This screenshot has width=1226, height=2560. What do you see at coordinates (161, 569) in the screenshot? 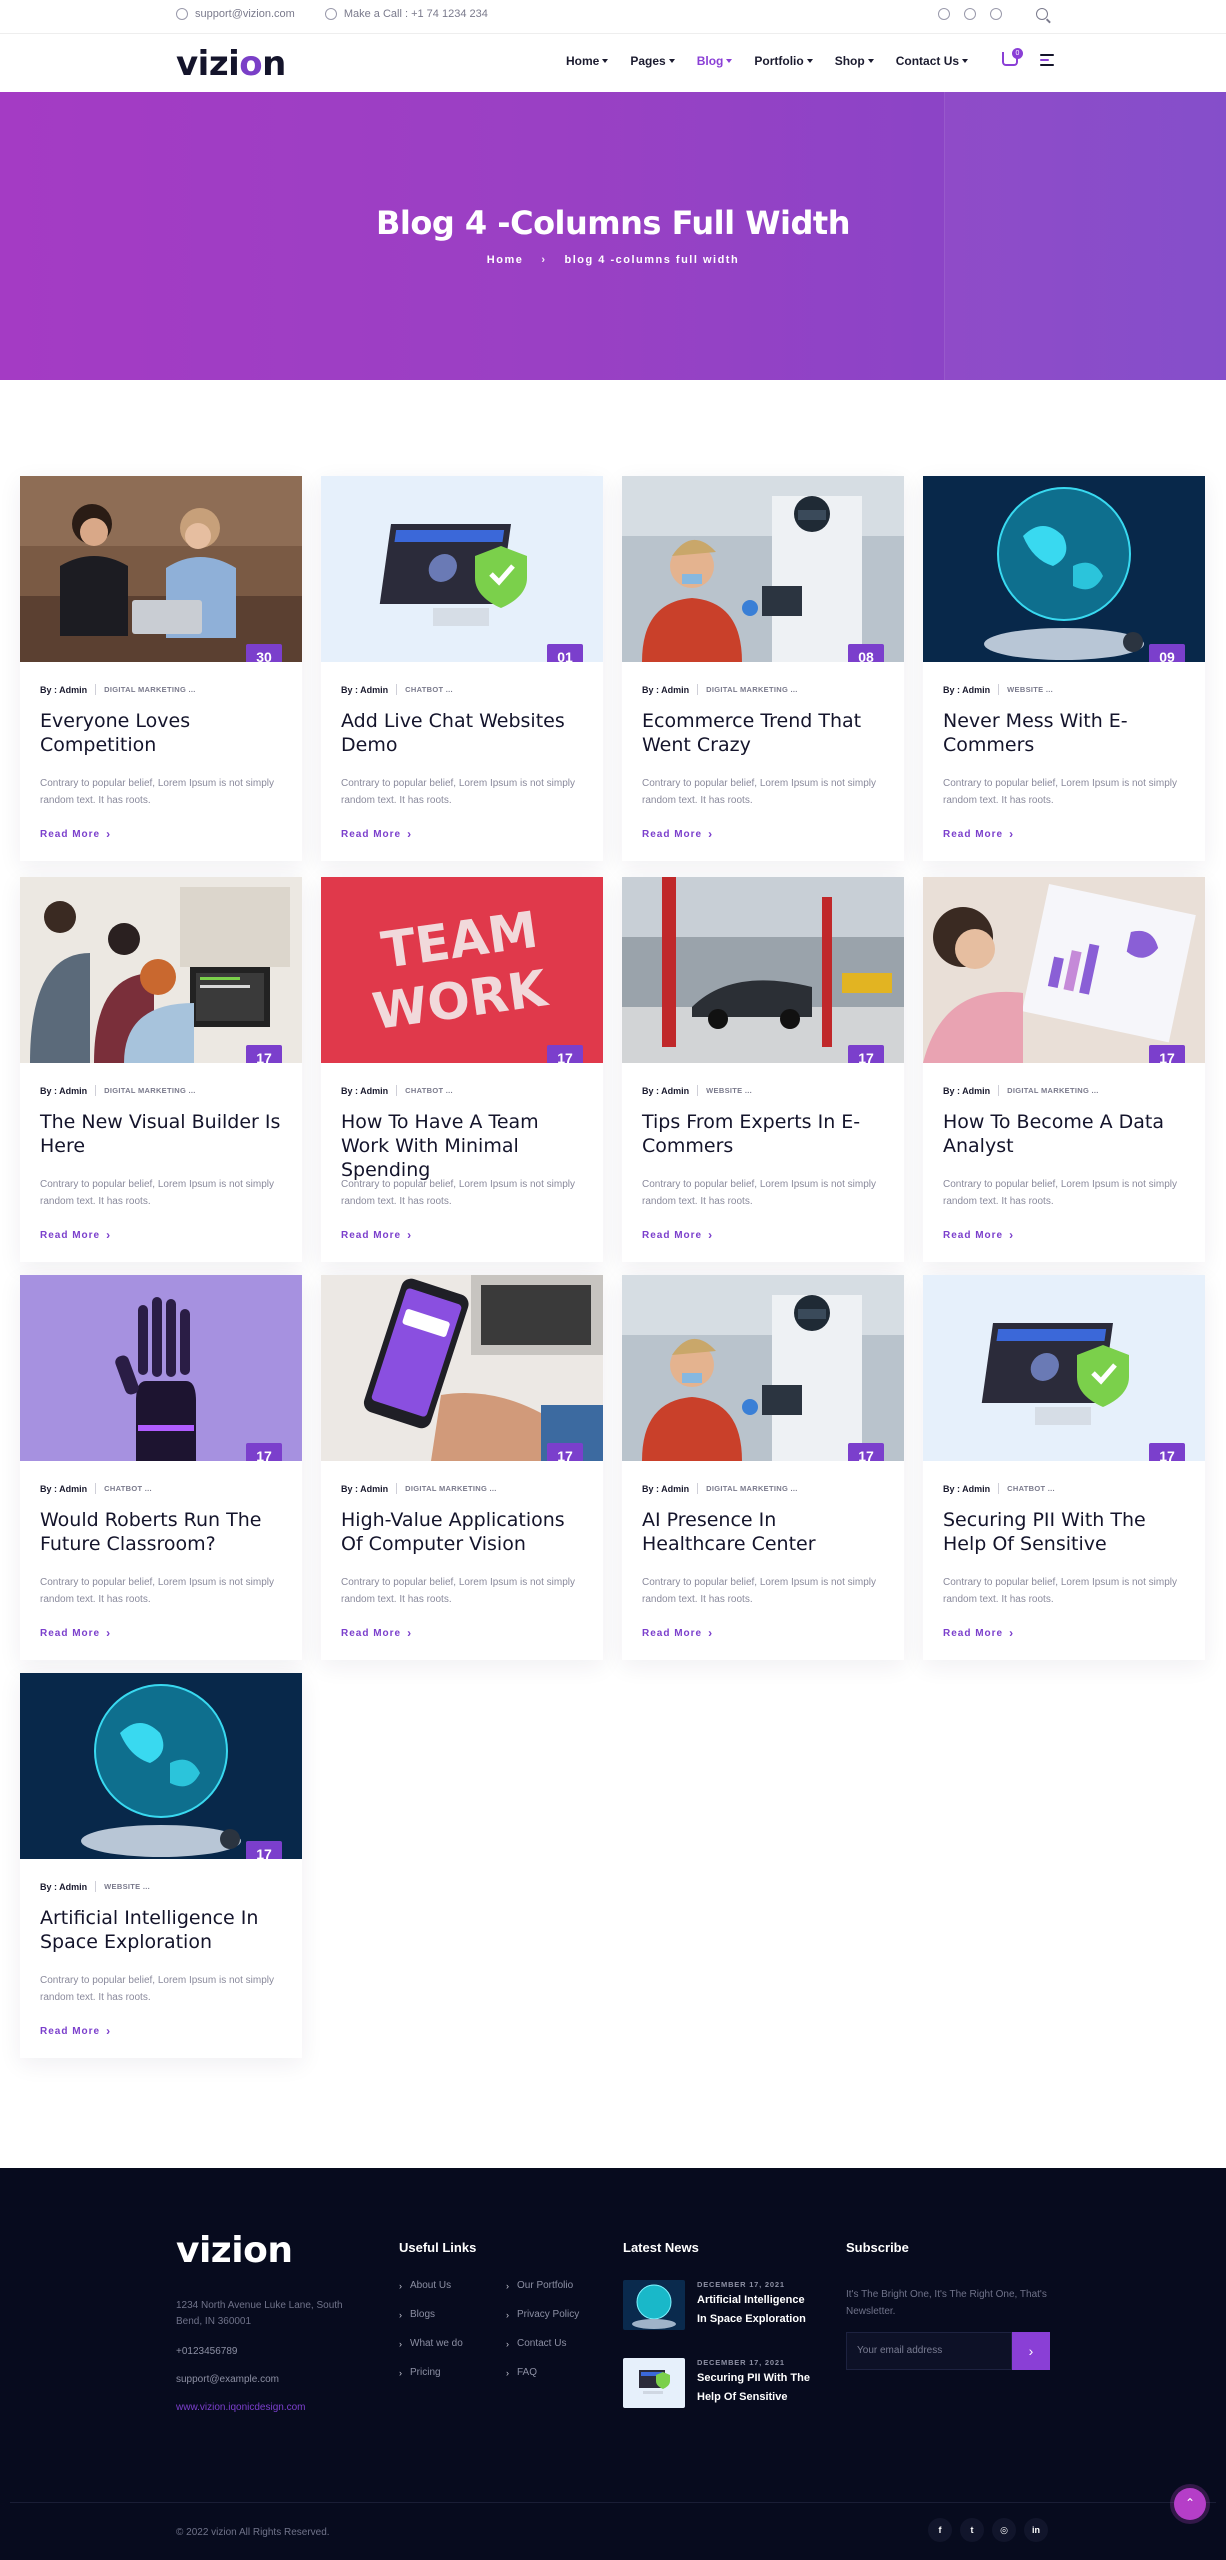
I see `blog-card-image: 30Nov` at bounding box center [161, 569].